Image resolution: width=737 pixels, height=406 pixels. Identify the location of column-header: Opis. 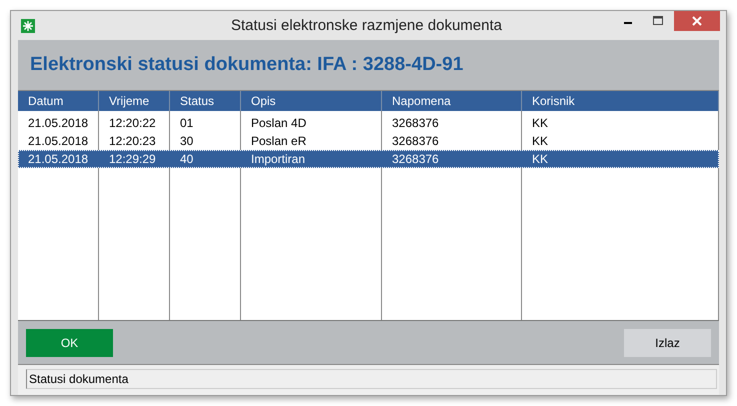
(311, 101).